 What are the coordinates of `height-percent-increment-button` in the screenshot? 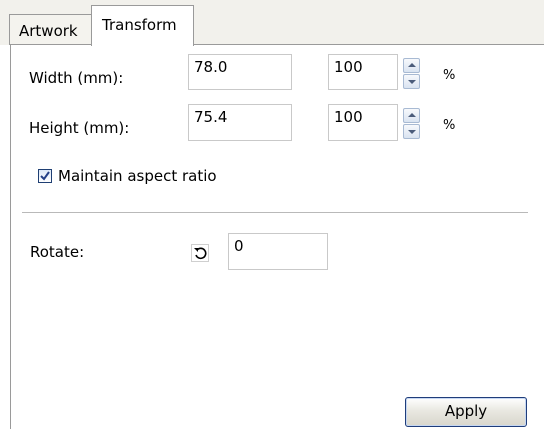 It's located at (411, 115).